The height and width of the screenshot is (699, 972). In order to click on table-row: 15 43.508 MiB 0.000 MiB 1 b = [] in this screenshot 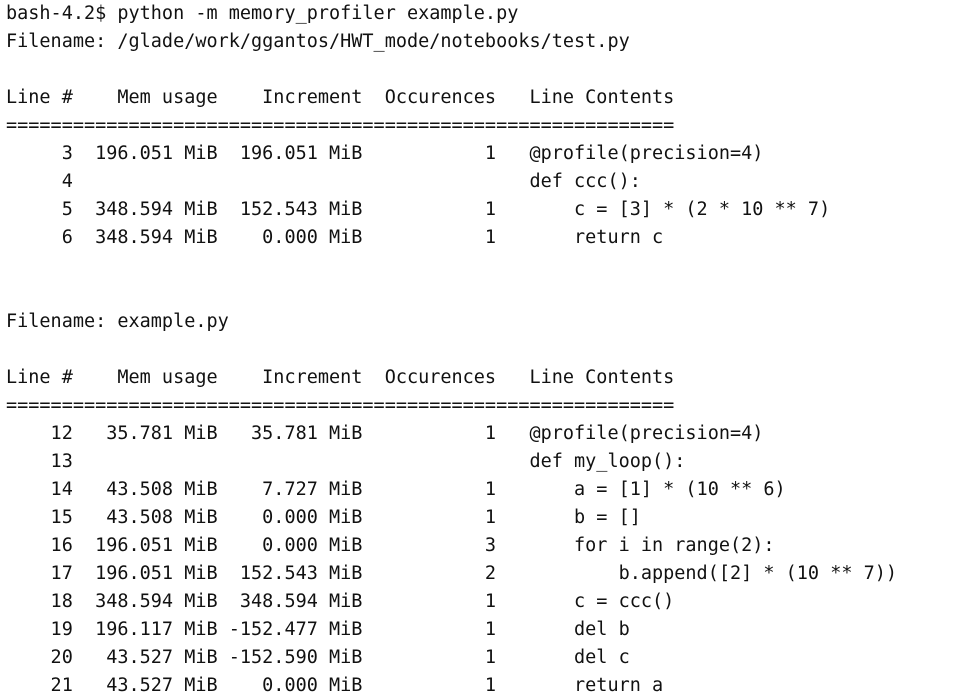, I will do `click(323, 517)`.